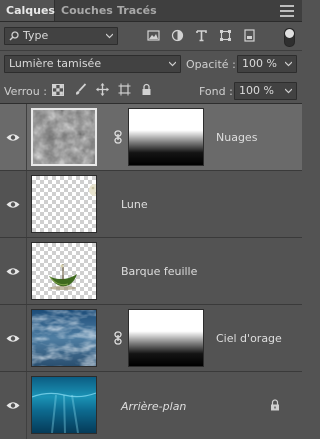 Image resolution: width=320 pixels, height=439 pixels. I want to click on type-filter-icon, so click(201, 35).